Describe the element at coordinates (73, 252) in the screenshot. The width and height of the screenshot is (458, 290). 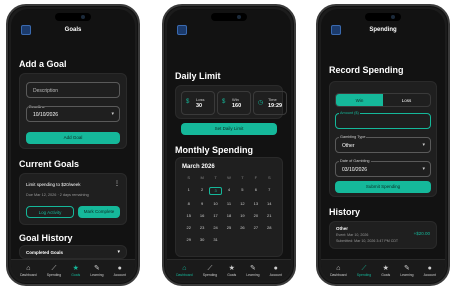
I see `completed-goals-dropdown: Completed Goals ▾` at that location.